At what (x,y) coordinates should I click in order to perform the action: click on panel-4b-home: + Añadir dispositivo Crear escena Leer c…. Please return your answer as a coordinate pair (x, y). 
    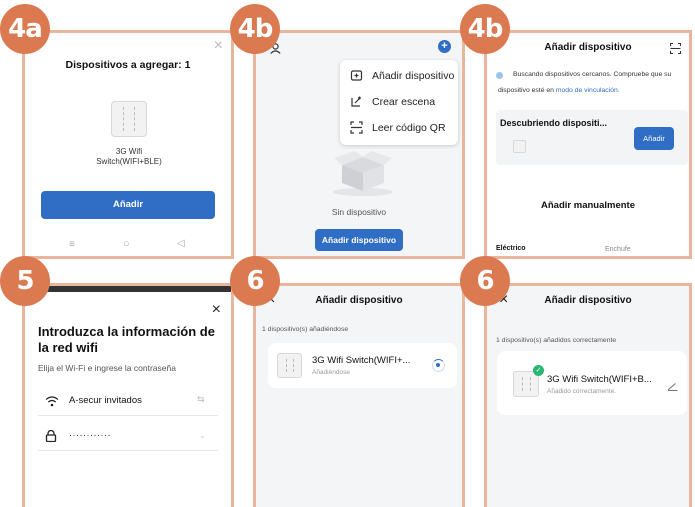
    Looking at the image, I should click on (359, 144).